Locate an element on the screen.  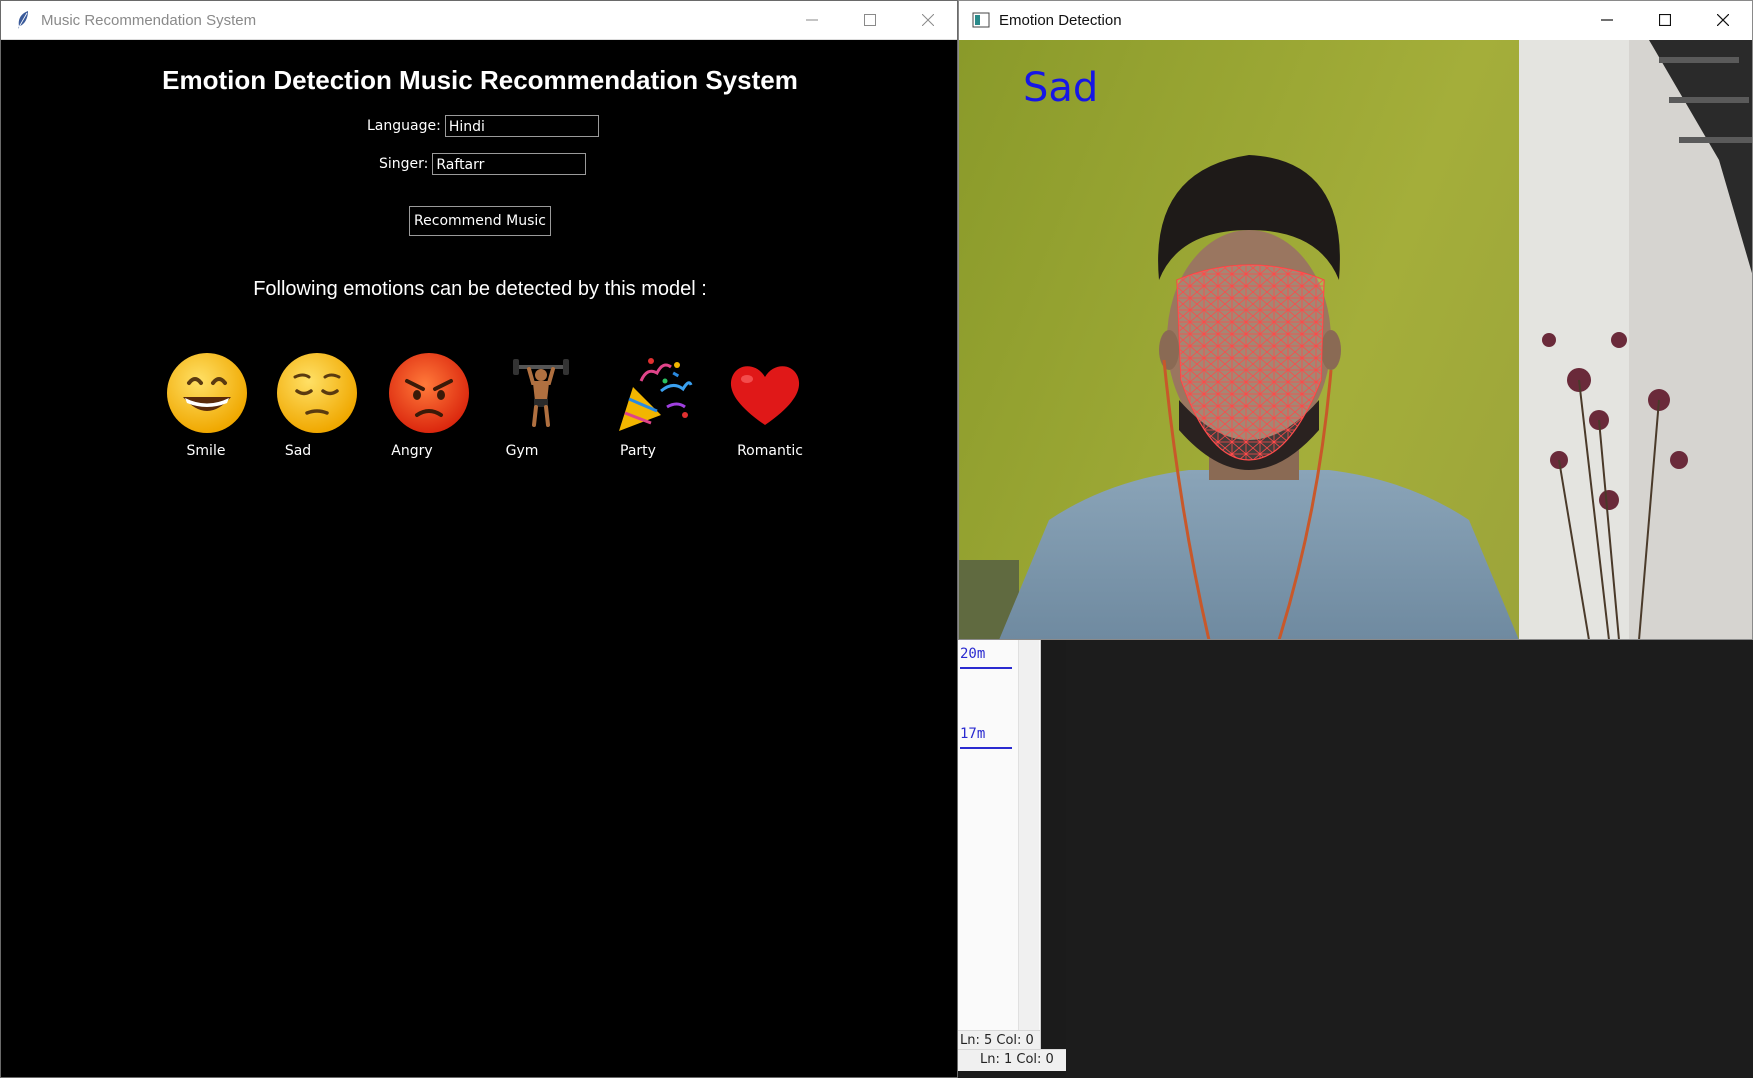
emotion-party: Party is located at coordinates (652, 411).